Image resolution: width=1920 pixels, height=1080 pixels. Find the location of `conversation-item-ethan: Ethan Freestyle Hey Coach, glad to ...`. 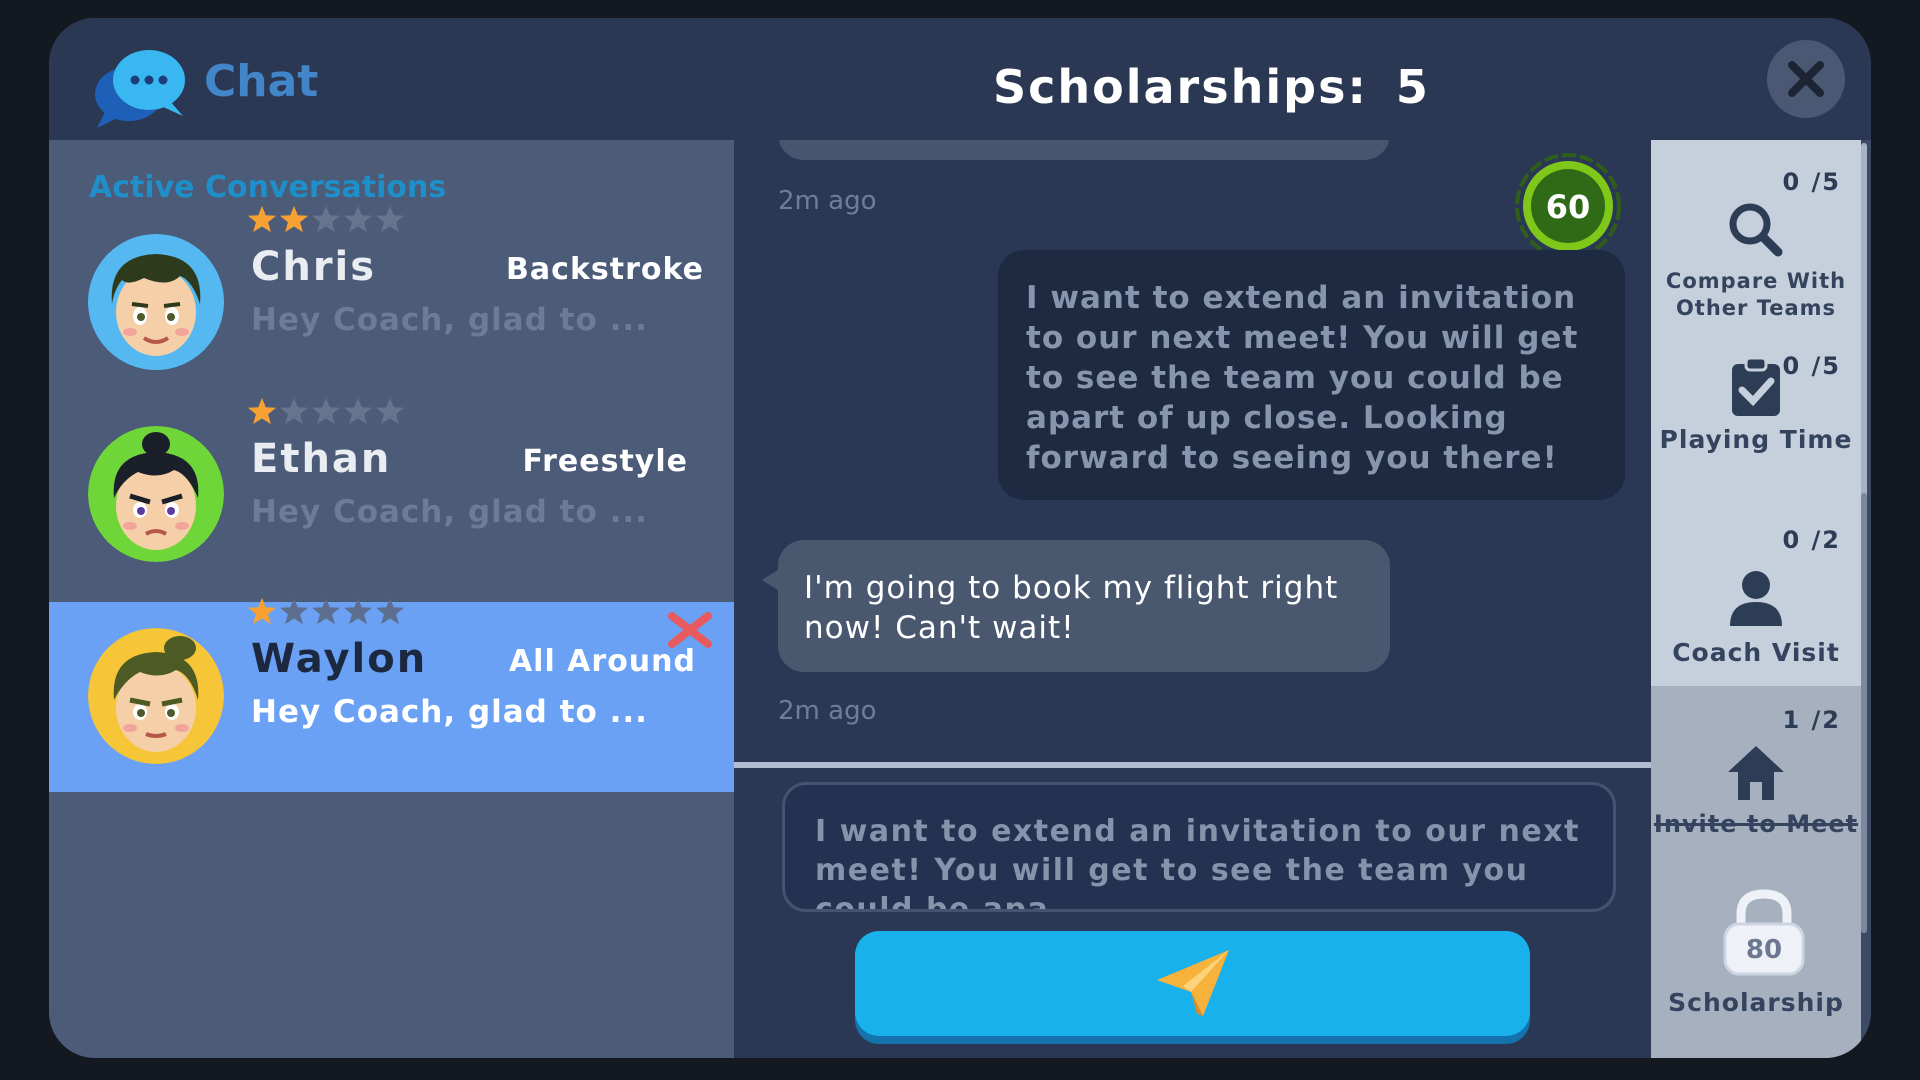

conversation-item-ethan: Ethan Freestyle Hey Coach, glad to ... is located at coordinates (391, 494).